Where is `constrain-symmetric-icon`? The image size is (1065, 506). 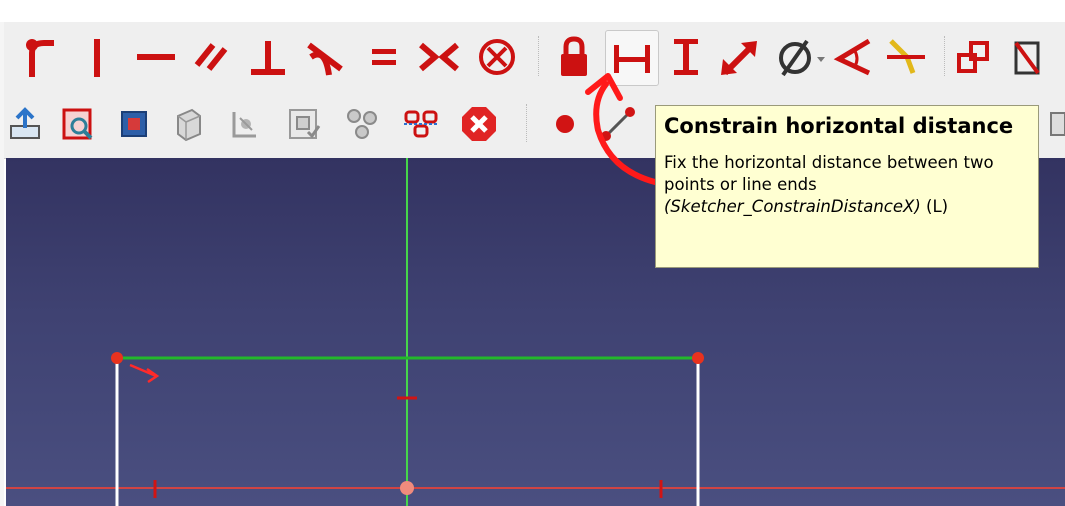 constrain-symmetric-icon is located at coordinates (439, 57).